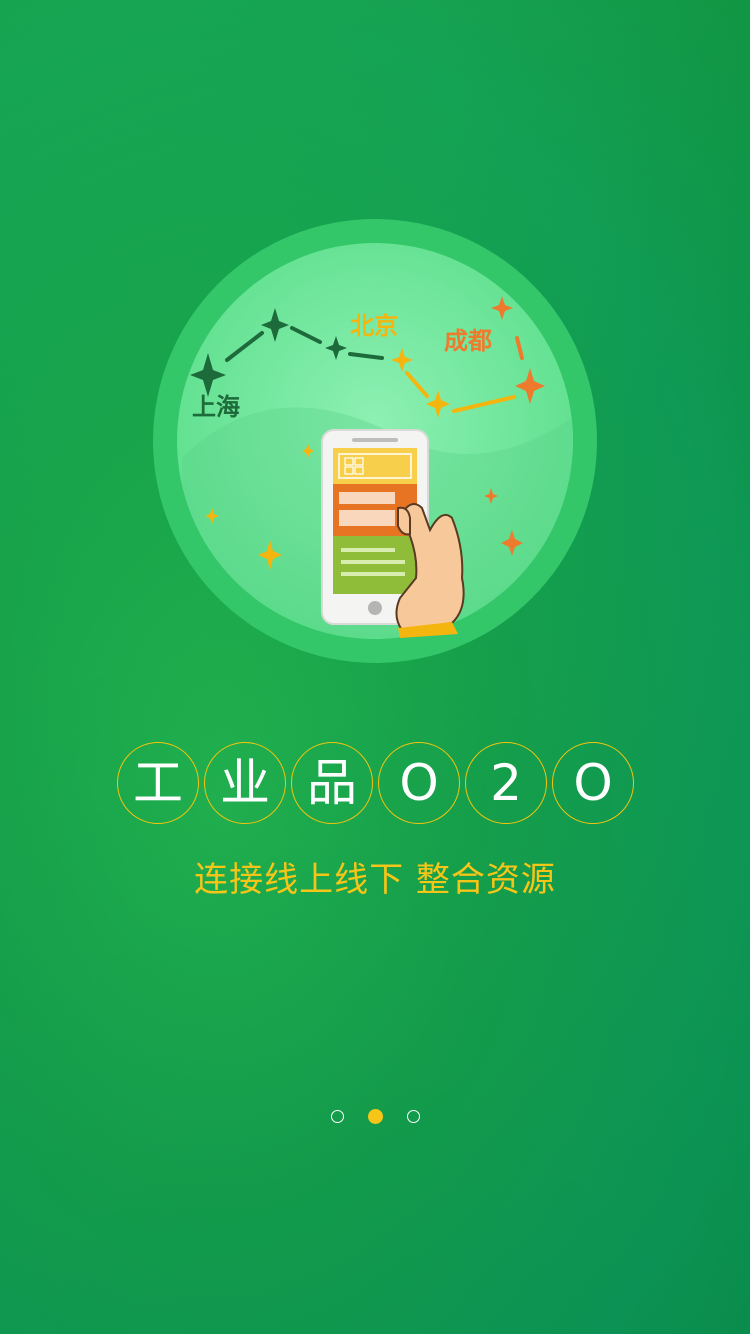 The height and width of the screenshot is (1334, 750). What do you see at coordinates (419, 783) in the screenshot?
I see `title-char-o1: O` at bounding box center [419, 783].